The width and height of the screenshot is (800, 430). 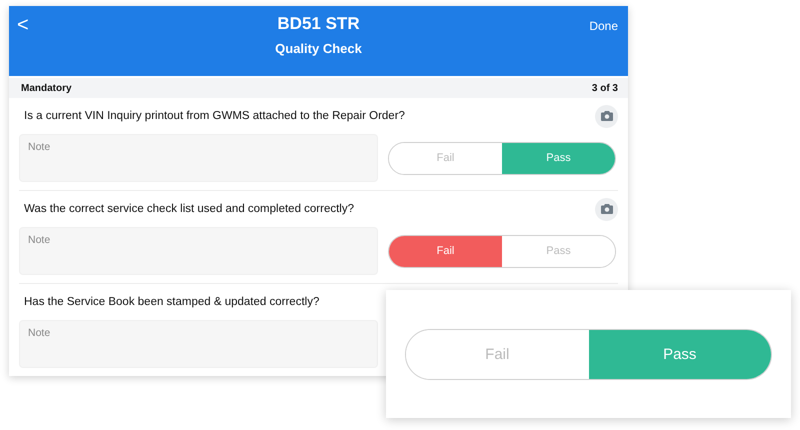 What do you see at coordinates (46, 88) in the screenshot?
I see `section-title: Mandatory` at bounding box center [46, 88].